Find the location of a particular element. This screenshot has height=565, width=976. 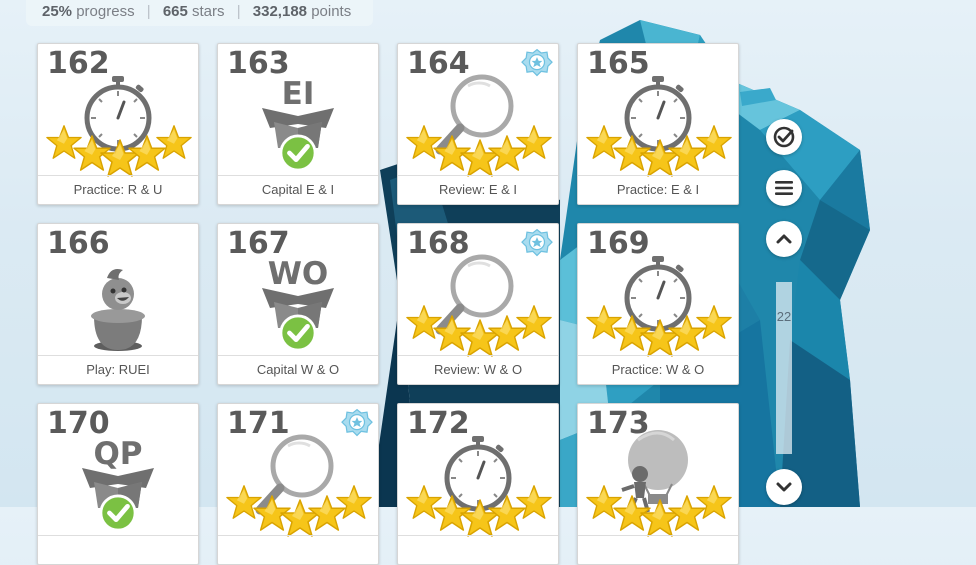

stars-value: 665 is located at coordinates (175, 11).